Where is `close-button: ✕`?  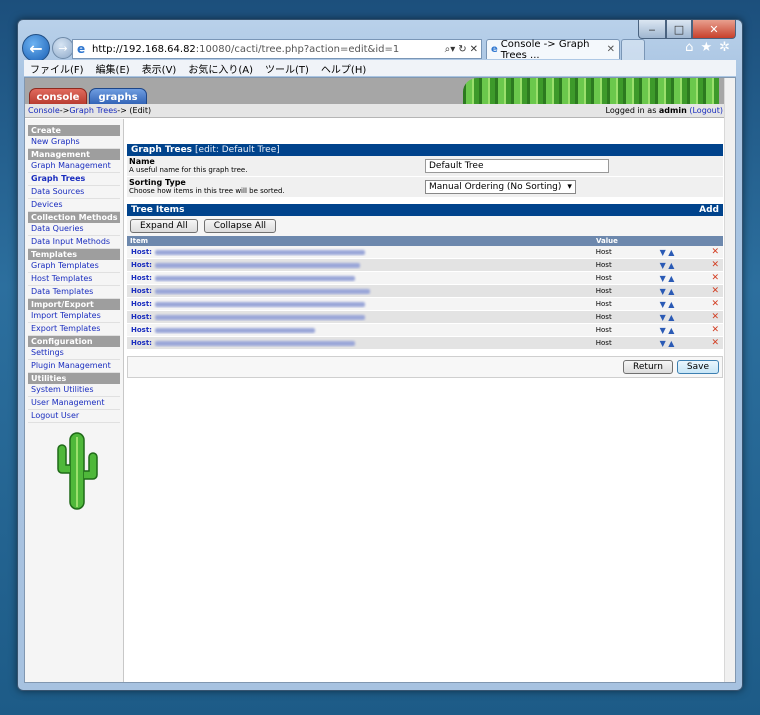
close-button: ✕ is located at coordinates (714, 29).